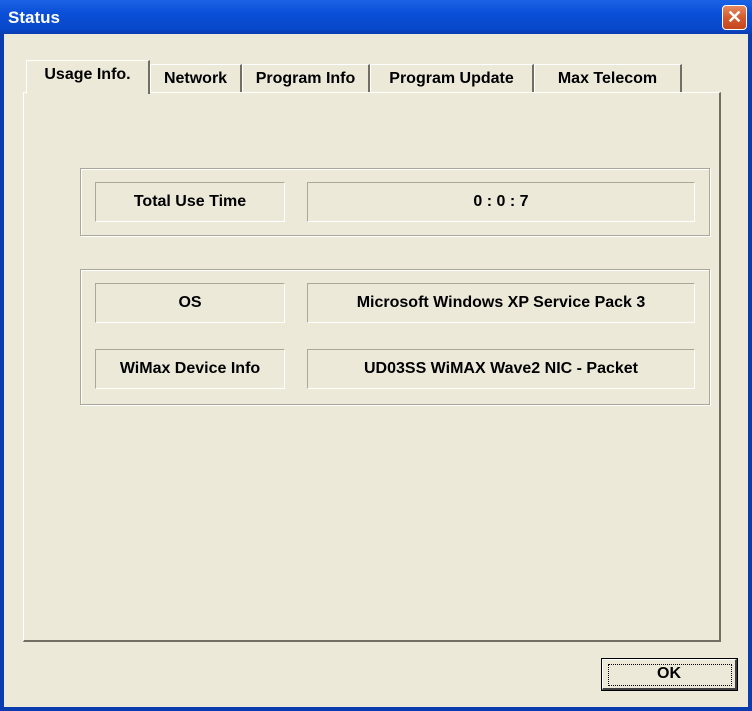 This screenshot has height=711, width=752. I want to click on total-use-time-label: Total Use Time, so click(190, 202).